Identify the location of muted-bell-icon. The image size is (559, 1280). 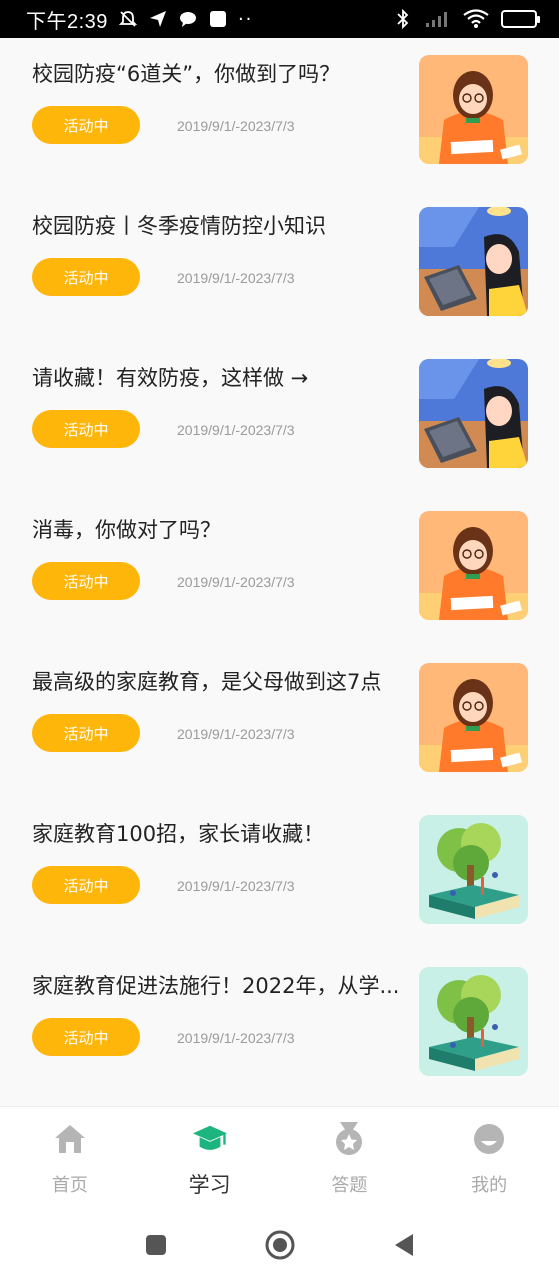
(128, 19).